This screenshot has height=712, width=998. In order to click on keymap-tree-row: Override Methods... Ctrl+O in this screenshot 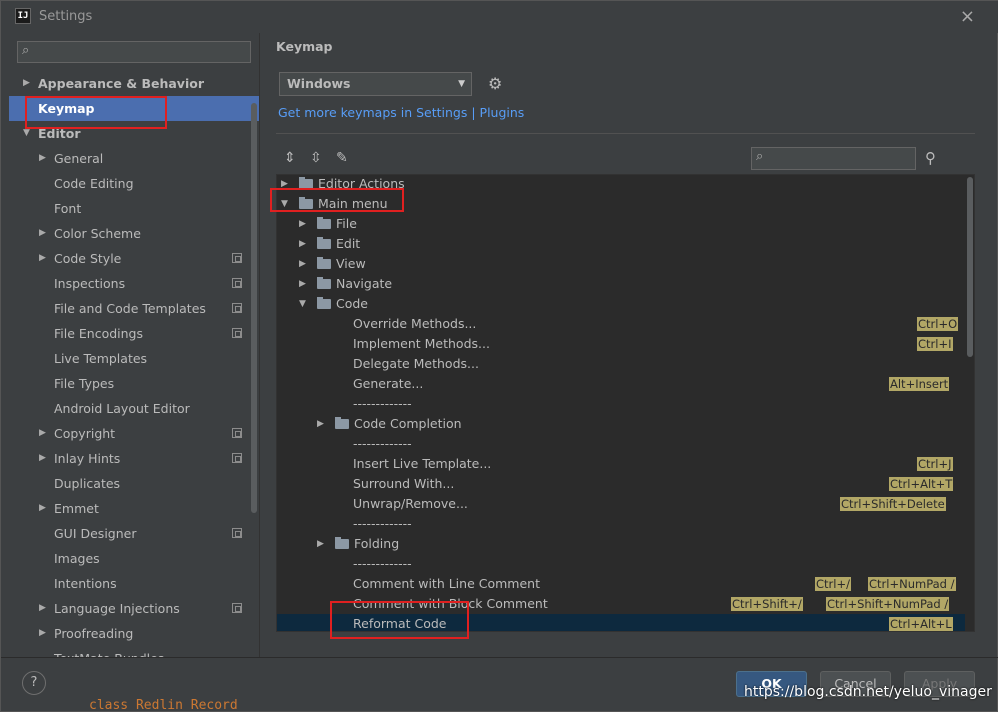, I will do `click(621, 324)`.